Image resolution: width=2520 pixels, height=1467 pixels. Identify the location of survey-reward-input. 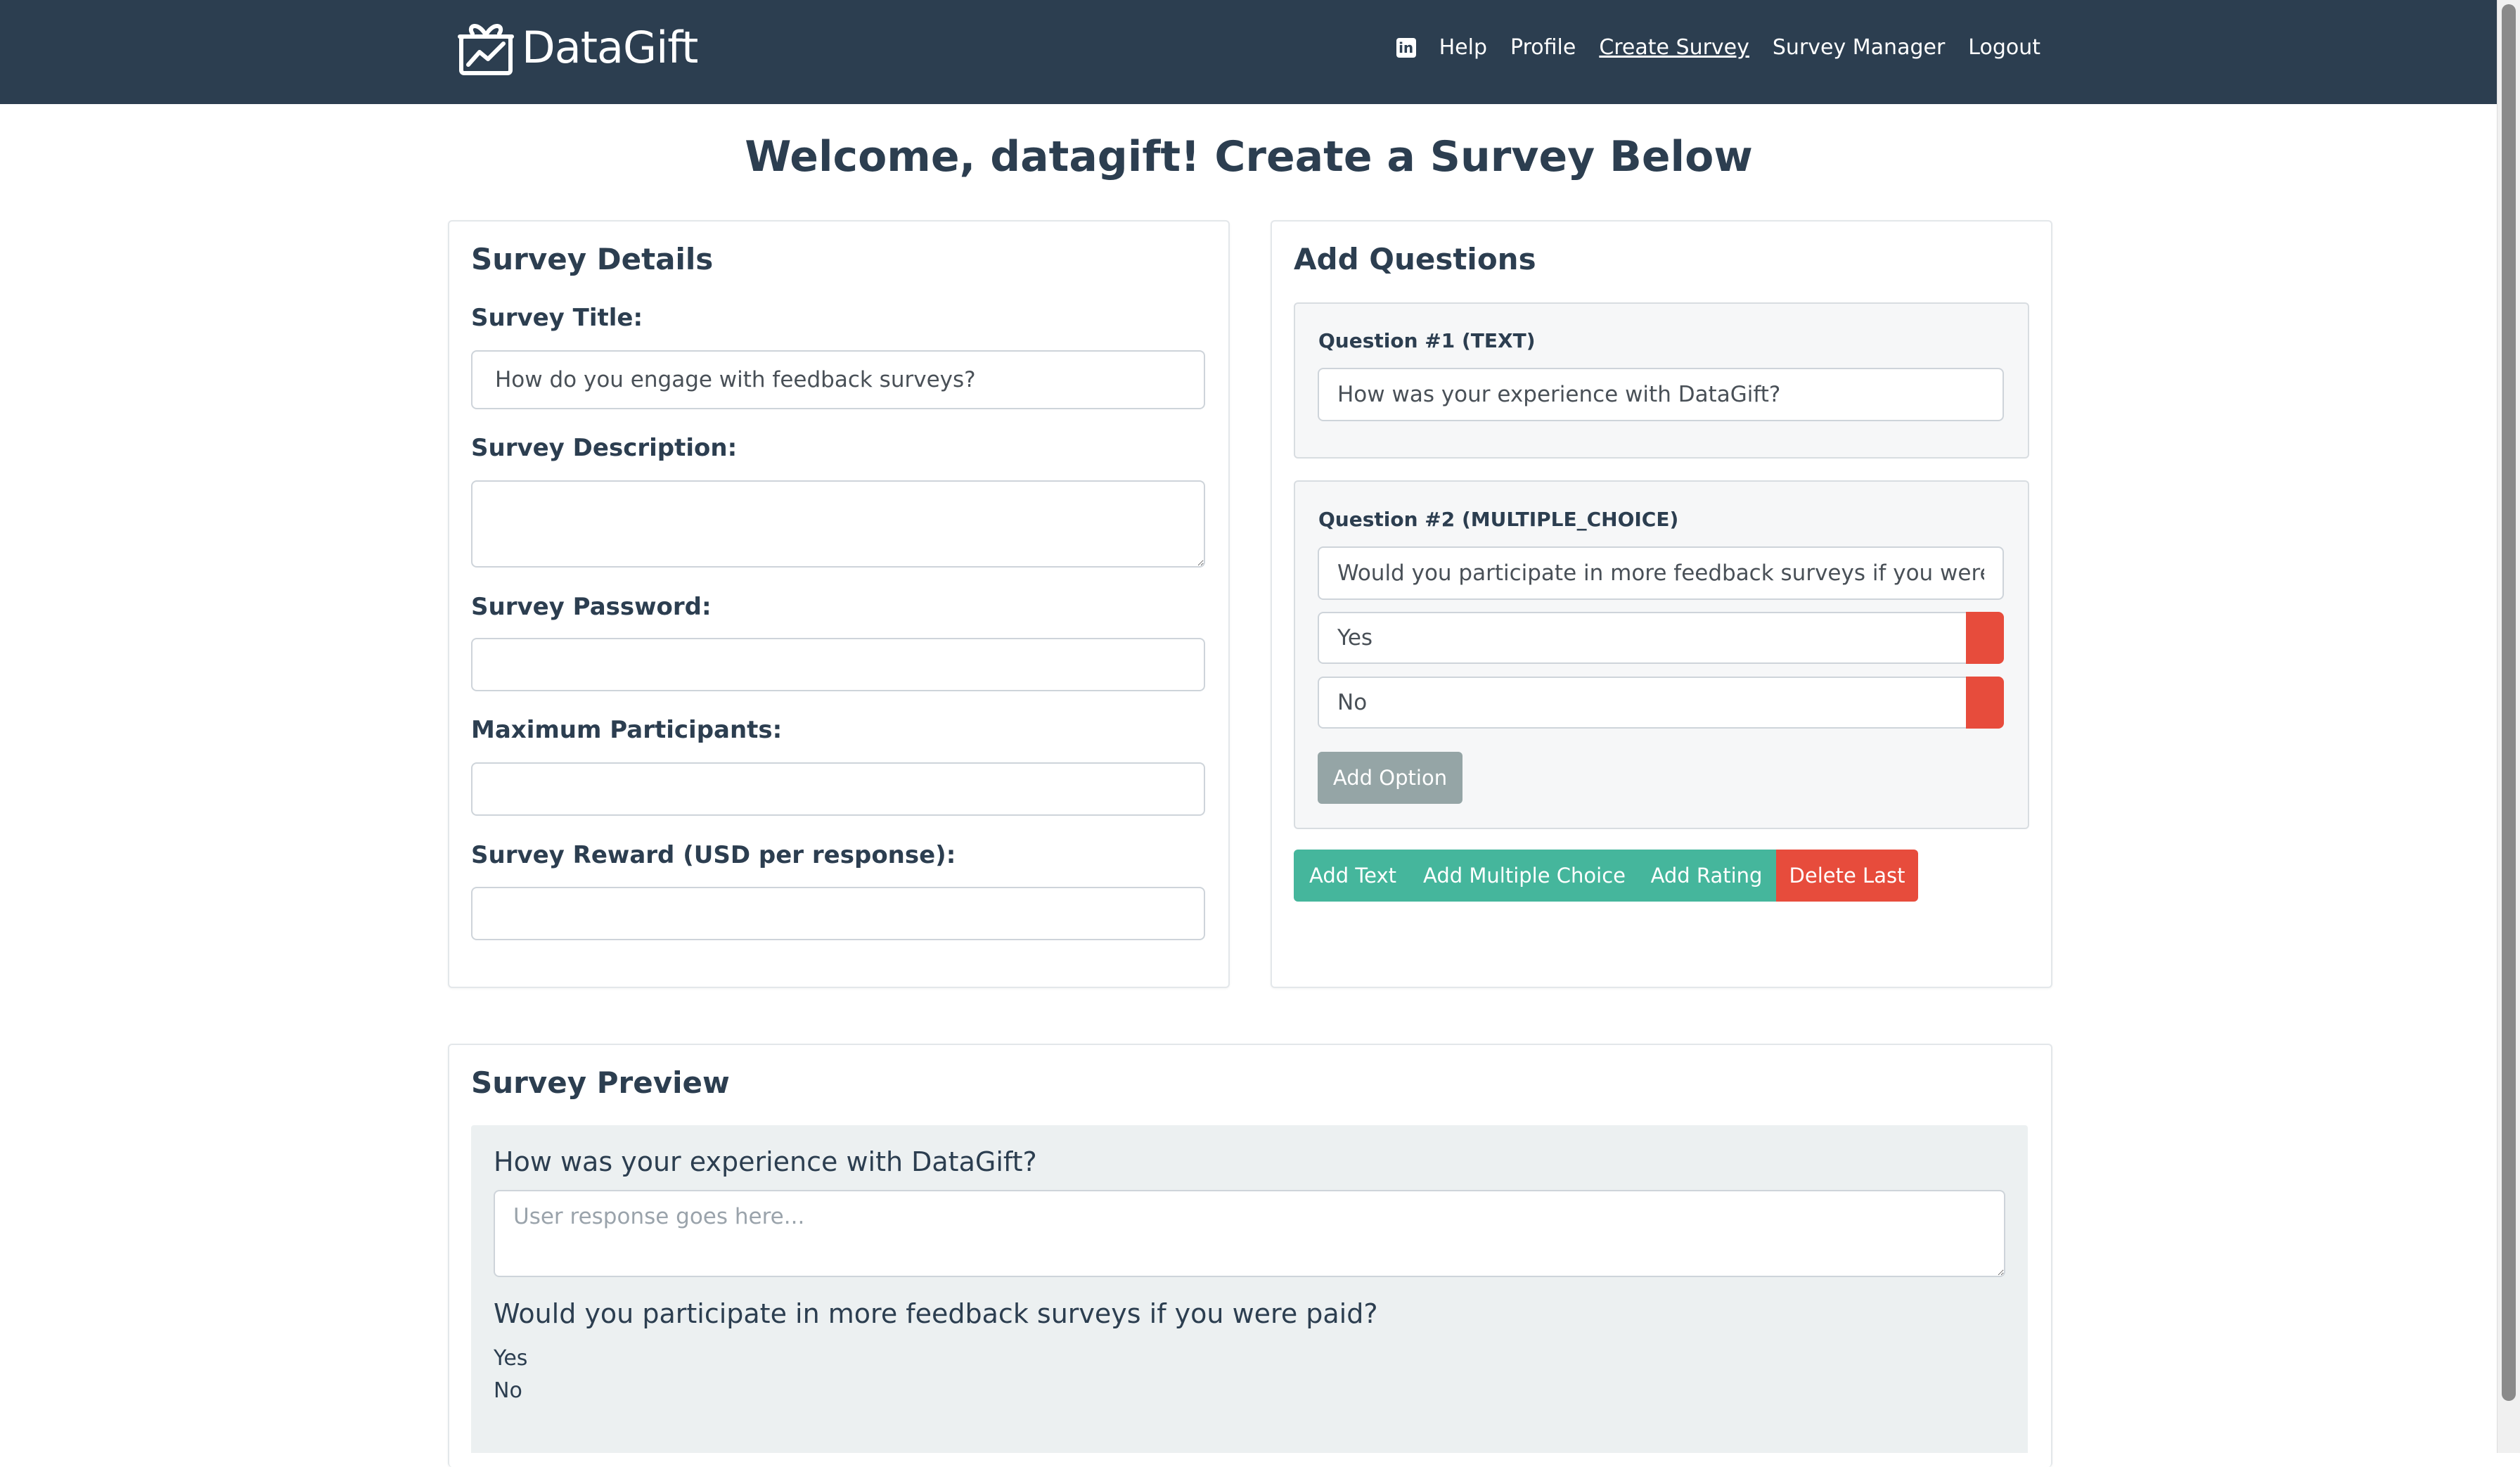
(838, 913).